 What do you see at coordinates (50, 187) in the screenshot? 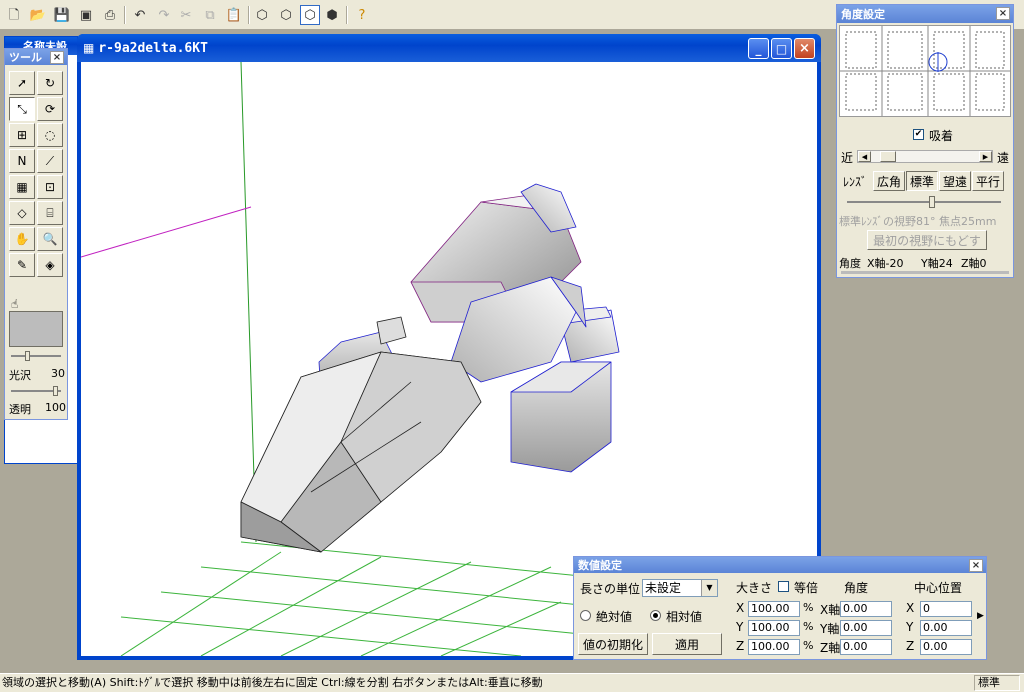
I see `subdivide-icon: ⊡` at bounding box center [50, 187].